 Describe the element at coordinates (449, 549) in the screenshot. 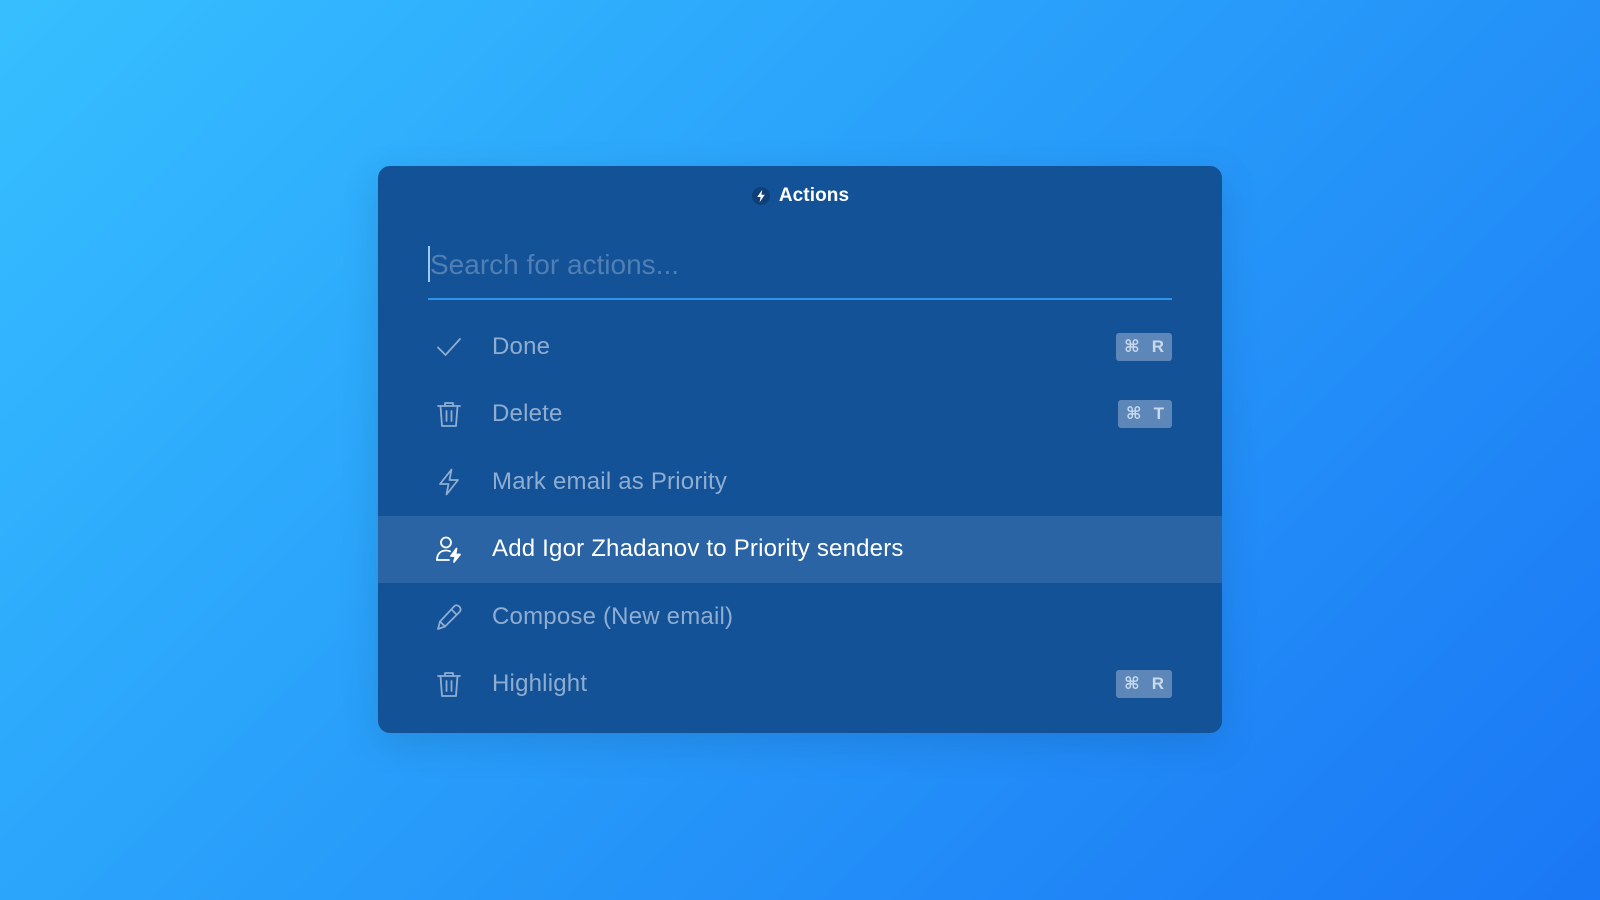

I see `user-bolt-icon` at that location.